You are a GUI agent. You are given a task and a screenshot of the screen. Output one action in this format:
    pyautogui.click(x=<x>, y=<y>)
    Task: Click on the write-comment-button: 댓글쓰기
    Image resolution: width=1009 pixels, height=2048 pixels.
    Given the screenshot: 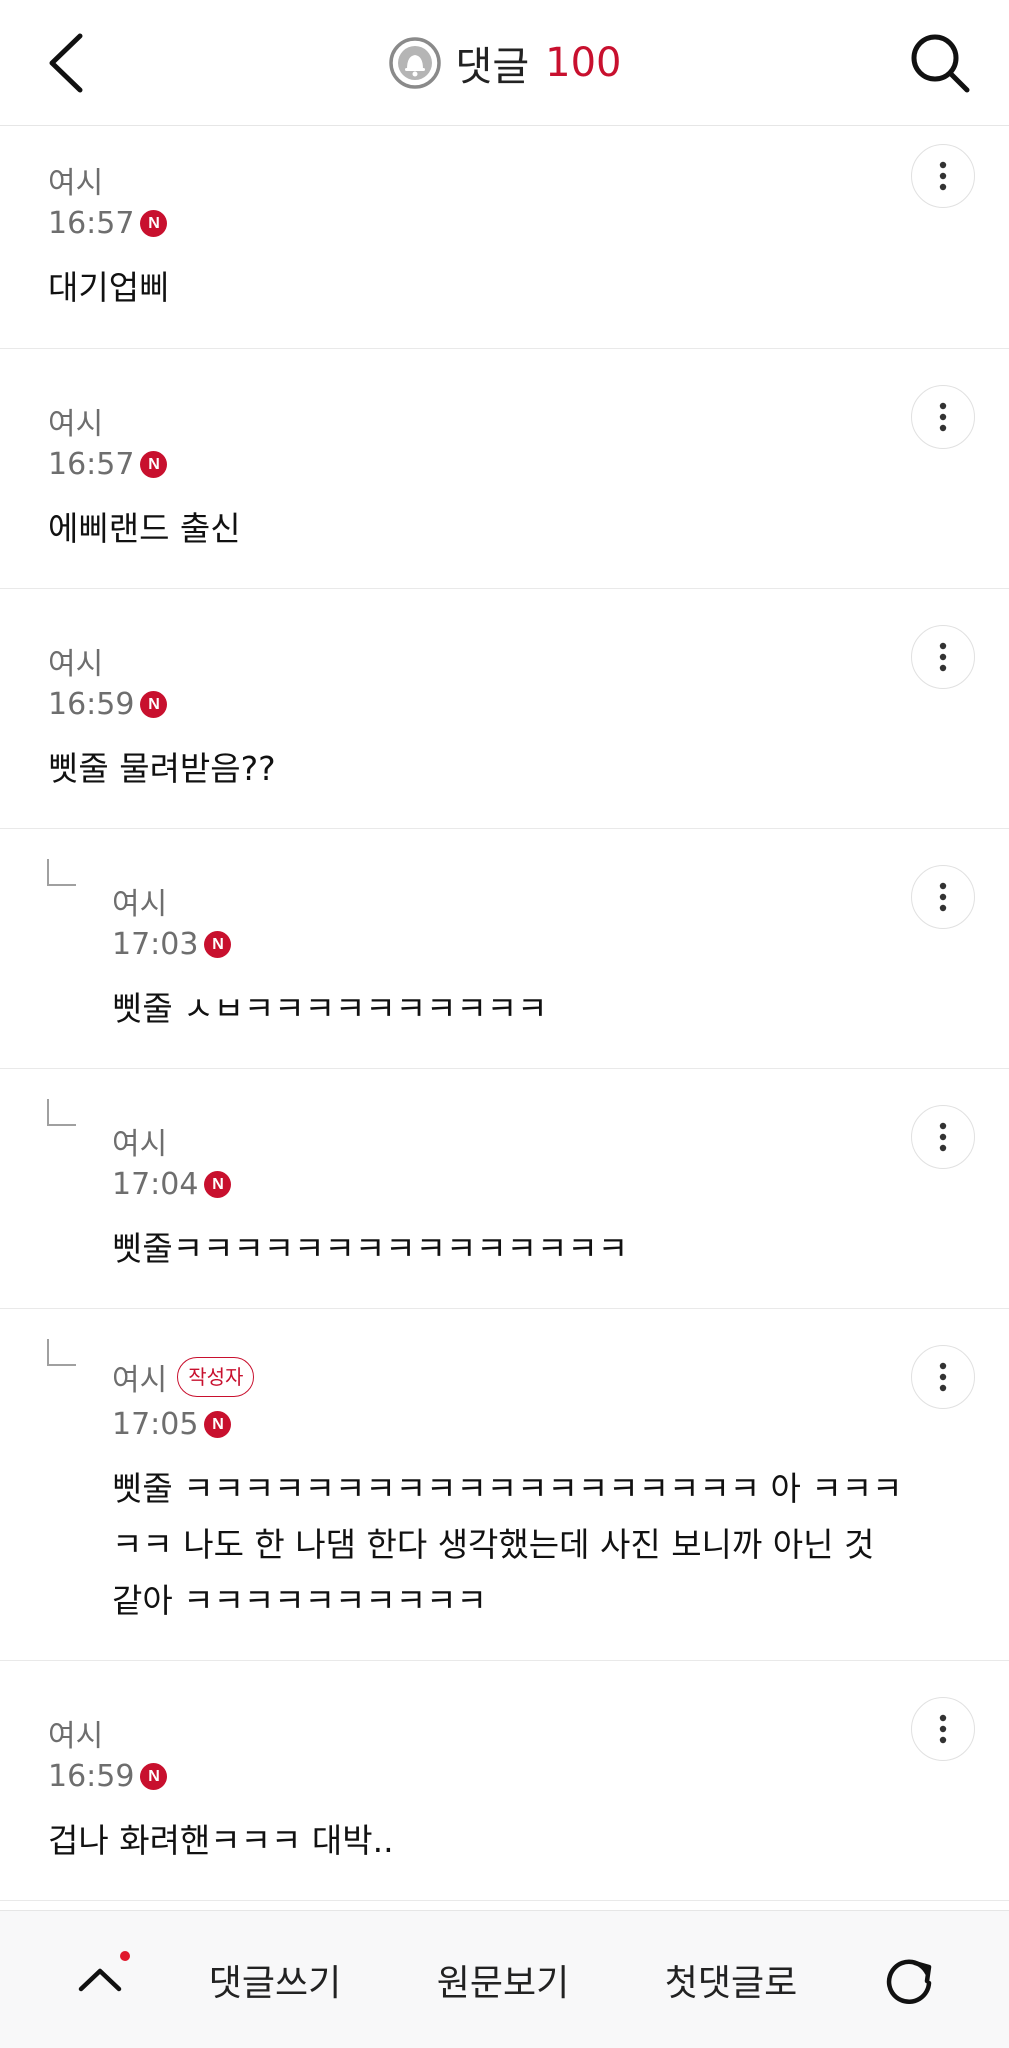 What is the action you would take?
    pyautogui.click(x=275, y=1979)
    